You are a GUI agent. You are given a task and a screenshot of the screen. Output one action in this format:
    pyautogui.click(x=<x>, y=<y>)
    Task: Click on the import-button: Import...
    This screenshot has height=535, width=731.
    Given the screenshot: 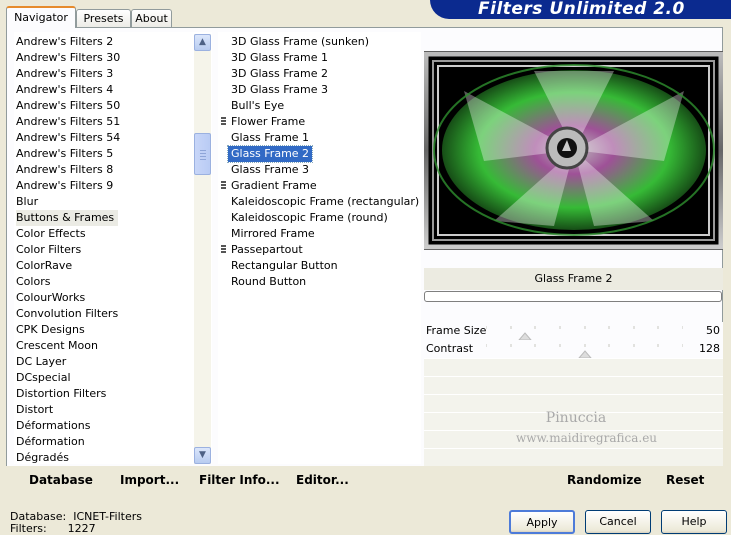 What is the action you would take?
    pyautogui.click(x=149, y=480)
    